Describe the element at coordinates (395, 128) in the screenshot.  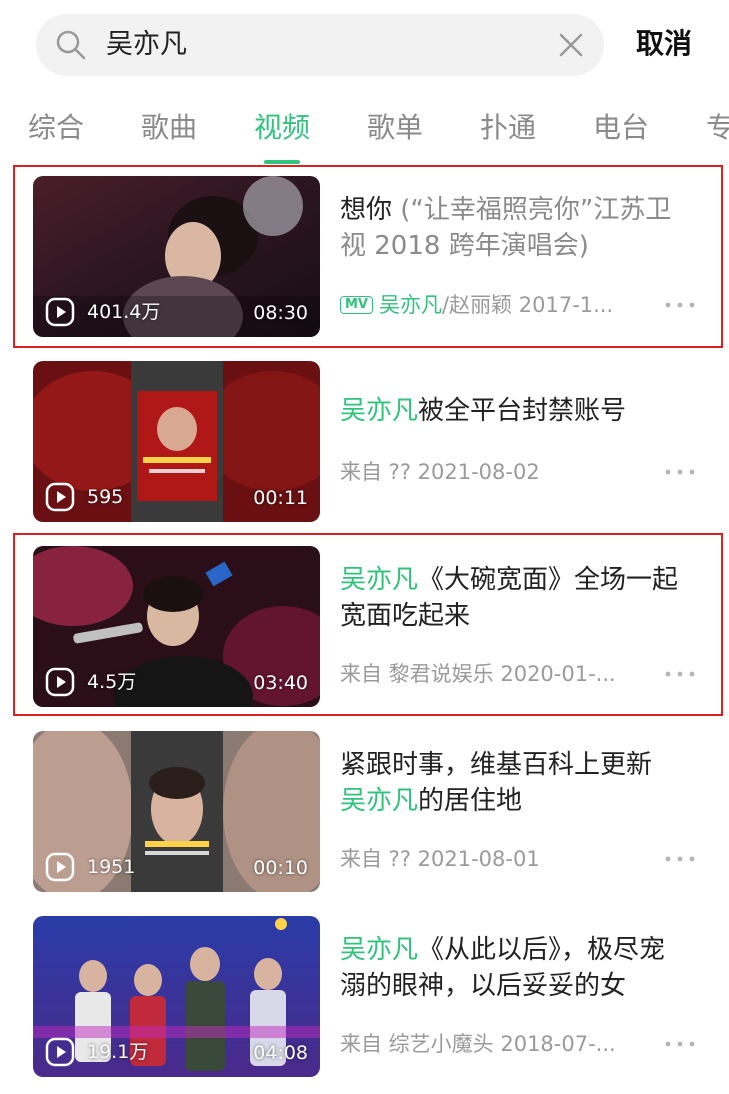
I see `tab-playlists: 歌单` at that location.